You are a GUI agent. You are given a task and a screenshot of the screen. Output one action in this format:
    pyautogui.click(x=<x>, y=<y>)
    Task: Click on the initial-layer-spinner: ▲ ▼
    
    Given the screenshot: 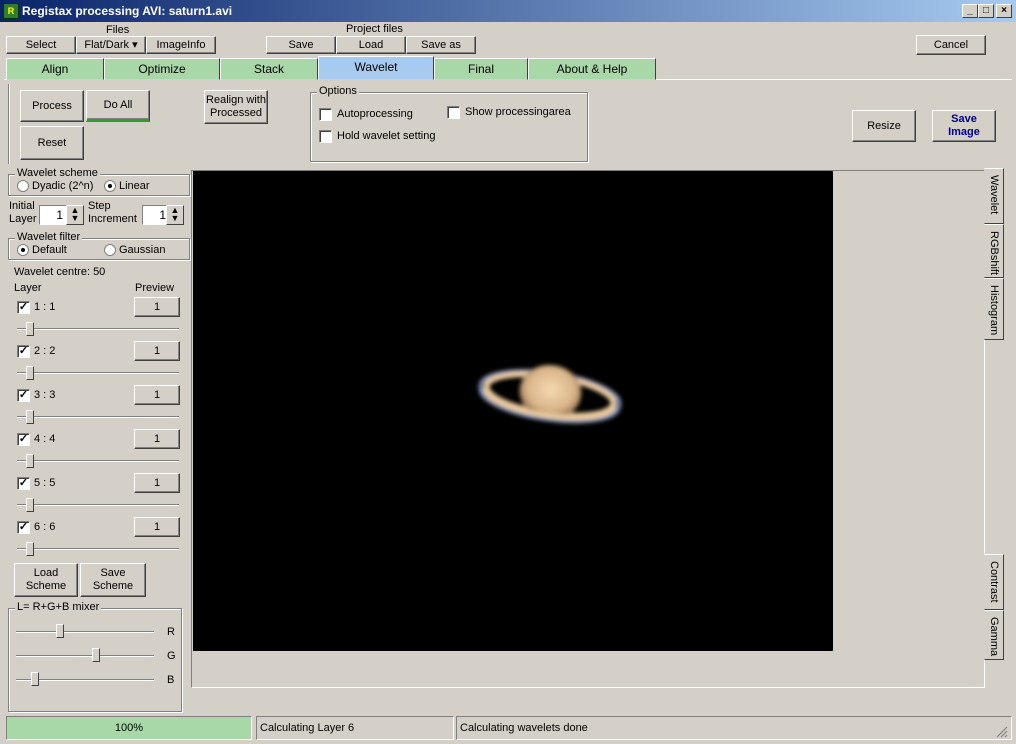 What is the action you would take?
    pyautogui.click(x=75, y=215)
    